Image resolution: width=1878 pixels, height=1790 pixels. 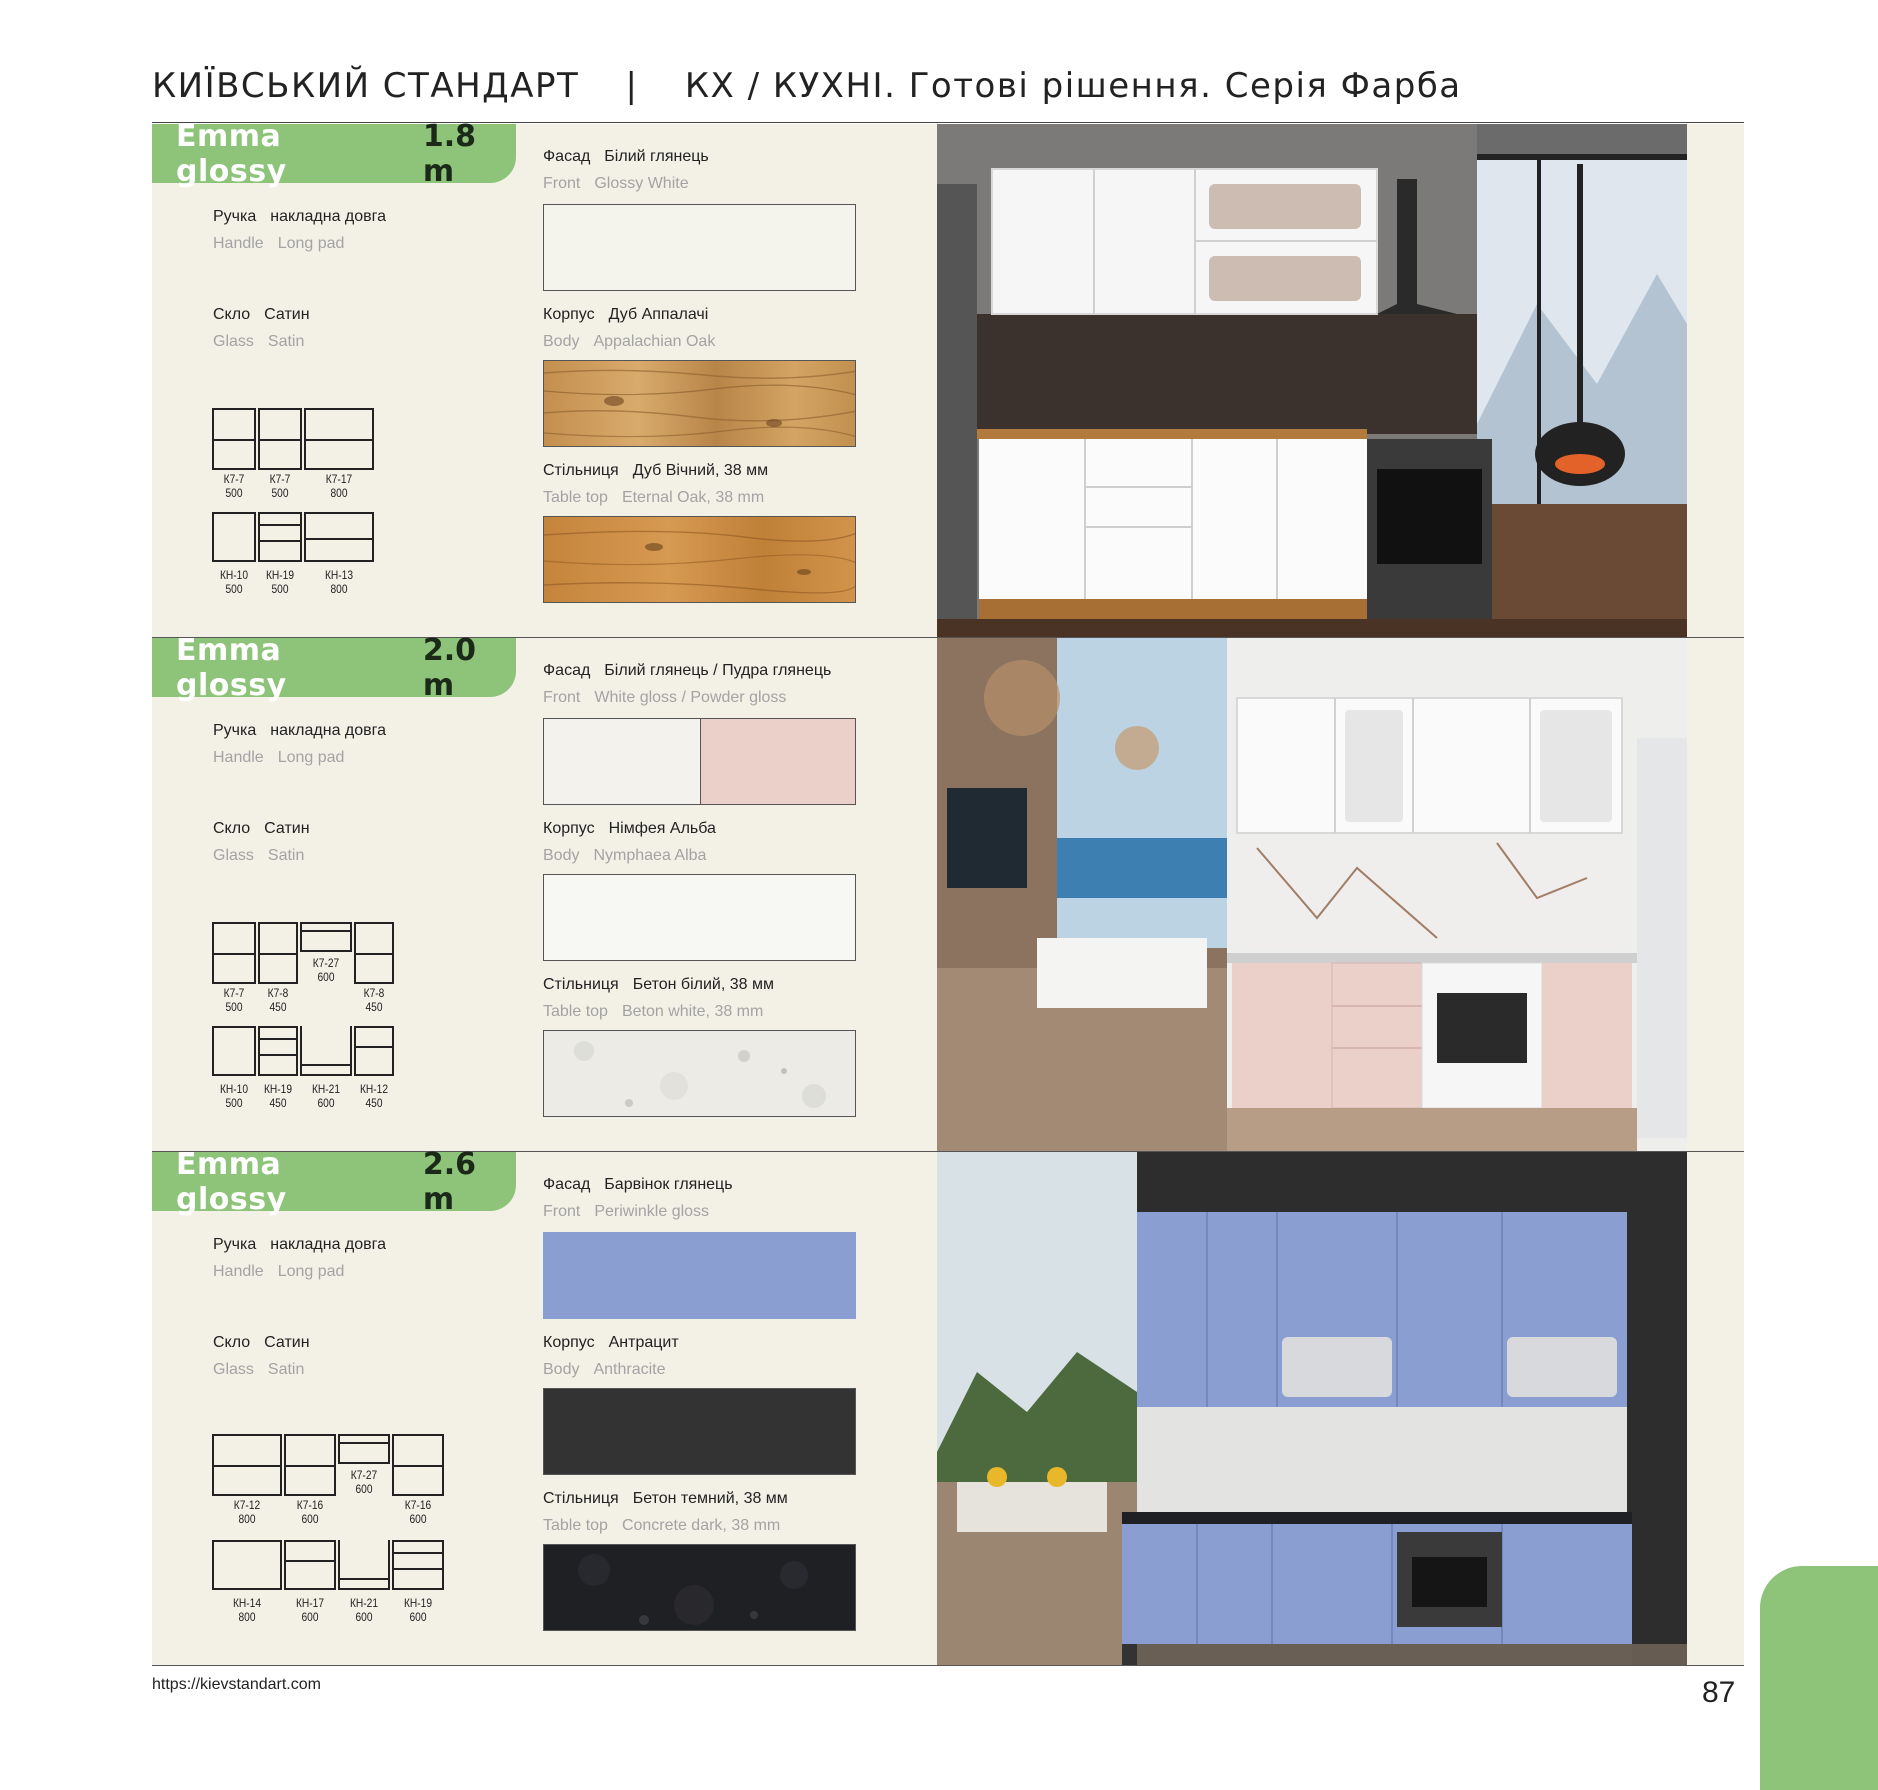 What do you see at coordinates (654, 341) in the screenshot?
I see `spec-value-en: Appalachian Oak` at bounding box center [654, 341].